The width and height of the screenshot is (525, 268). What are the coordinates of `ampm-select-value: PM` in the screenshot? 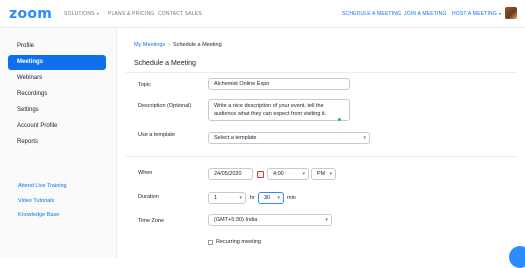 It's located at (321, 174).